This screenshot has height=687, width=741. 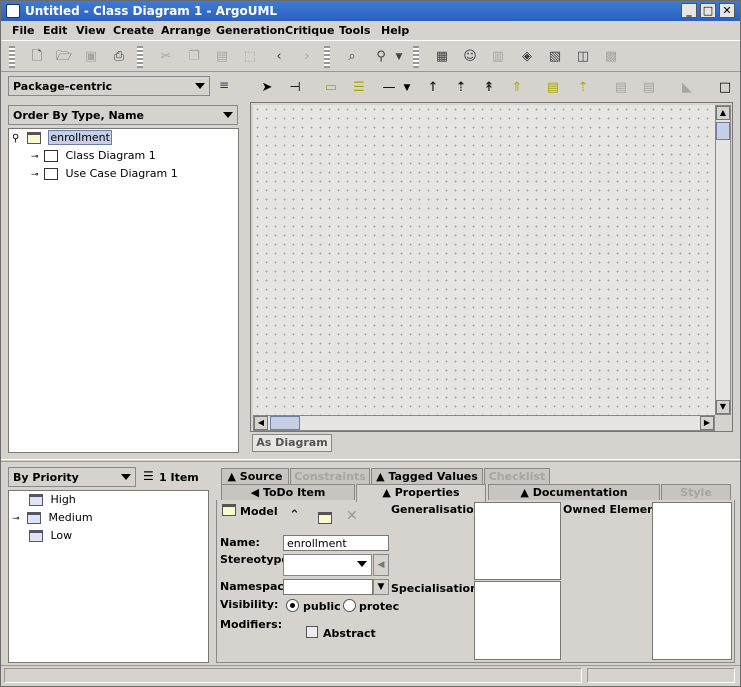 What do you see at coordinates (381, 57) in the screenshot?
I see `zoom-icon: ⚲` at bounding box center [381, 57].